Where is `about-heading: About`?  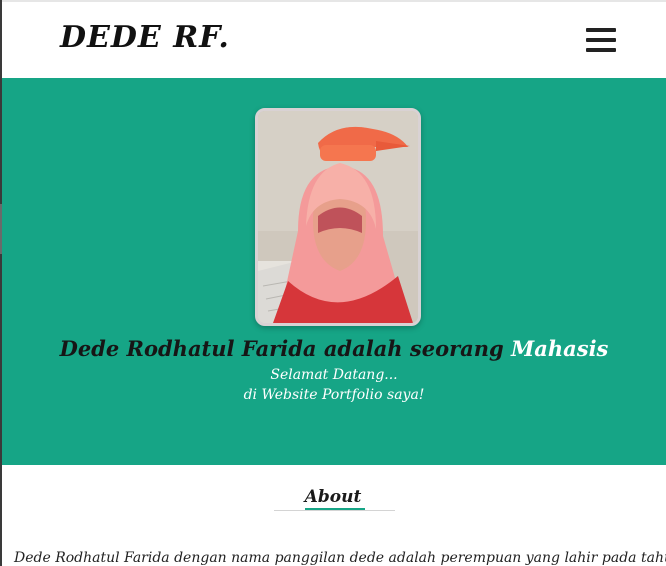
about-heading: About is located at coordinates (333, 497).